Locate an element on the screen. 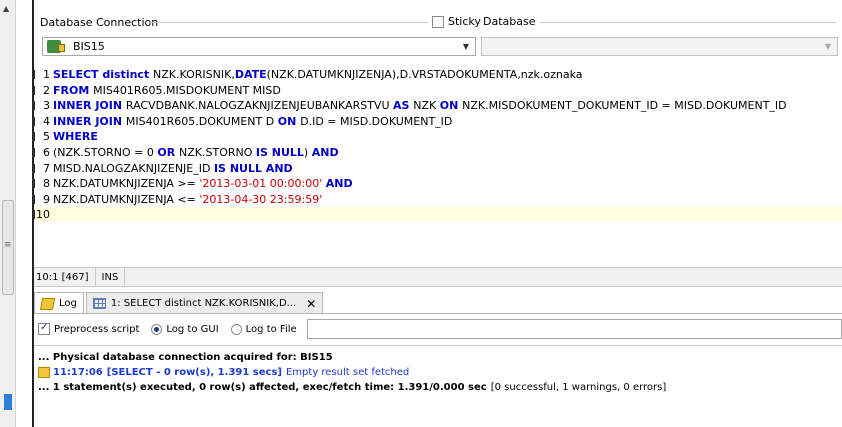  sql-string: '2013-04-30 23:59:59' is located at coordinates (261, 199).